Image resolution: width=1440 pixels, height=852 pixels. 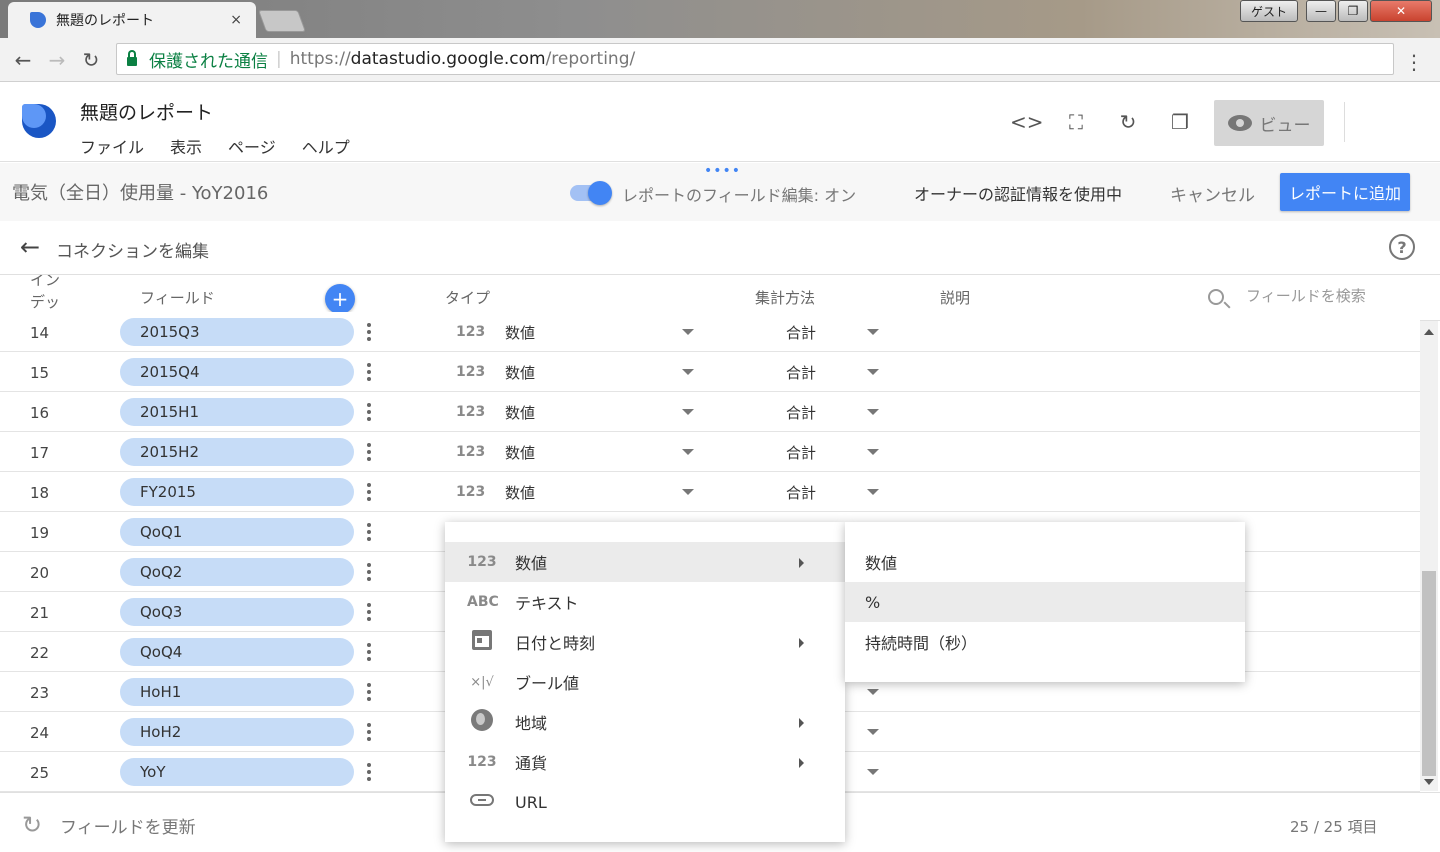 What do you see at coordinates (236, 20) in the screenshot?
I see `tab-close-icon: ×` at bounding box center [236, 20].